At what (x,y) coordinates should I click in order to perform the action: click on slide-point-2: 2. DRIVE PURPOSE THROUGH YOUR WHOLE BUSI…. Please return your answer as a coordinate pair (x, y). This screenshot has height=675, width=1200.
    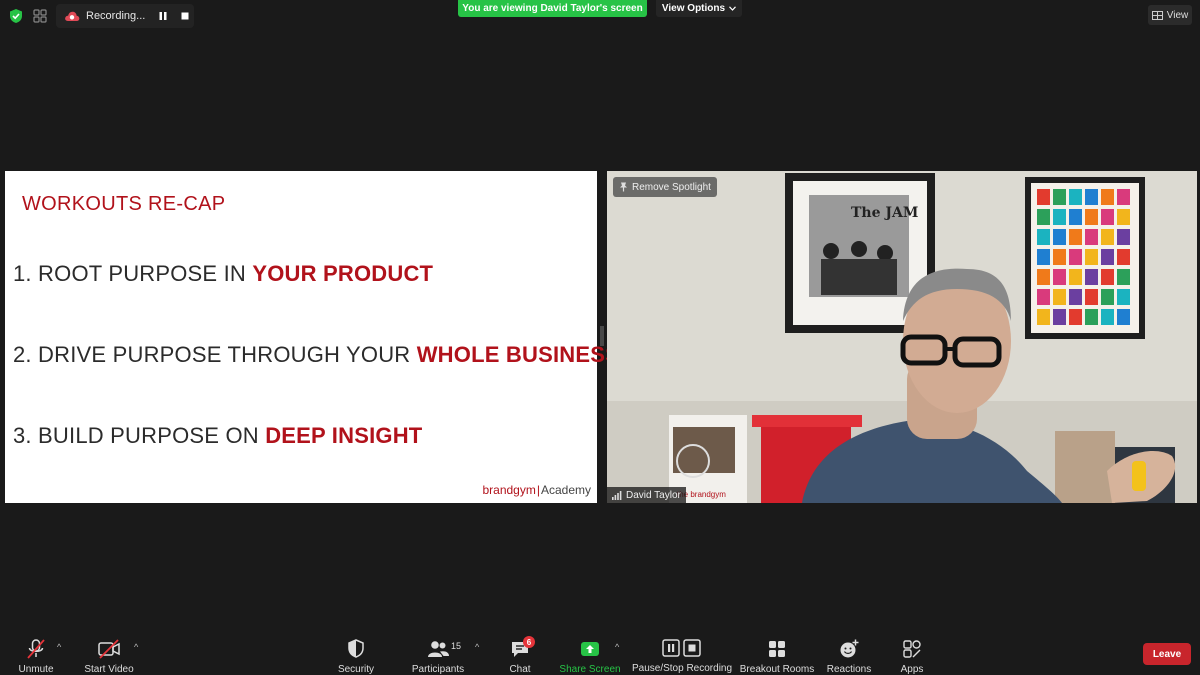
    Looking at the image, I should click on (316, 355).